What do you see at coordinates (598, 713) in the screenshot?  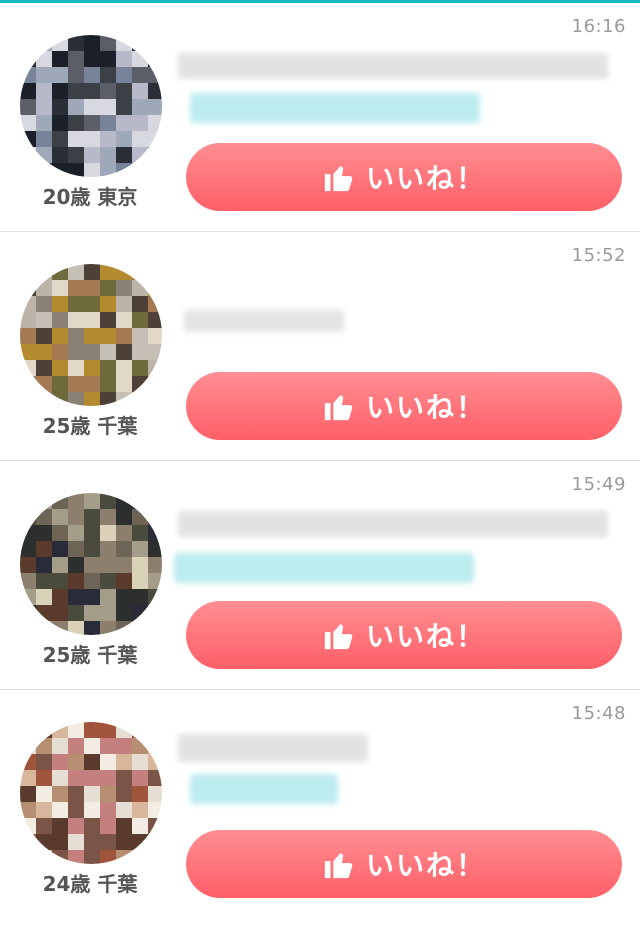 I see `post-time: 15:48` at bounding box center [598, 713].